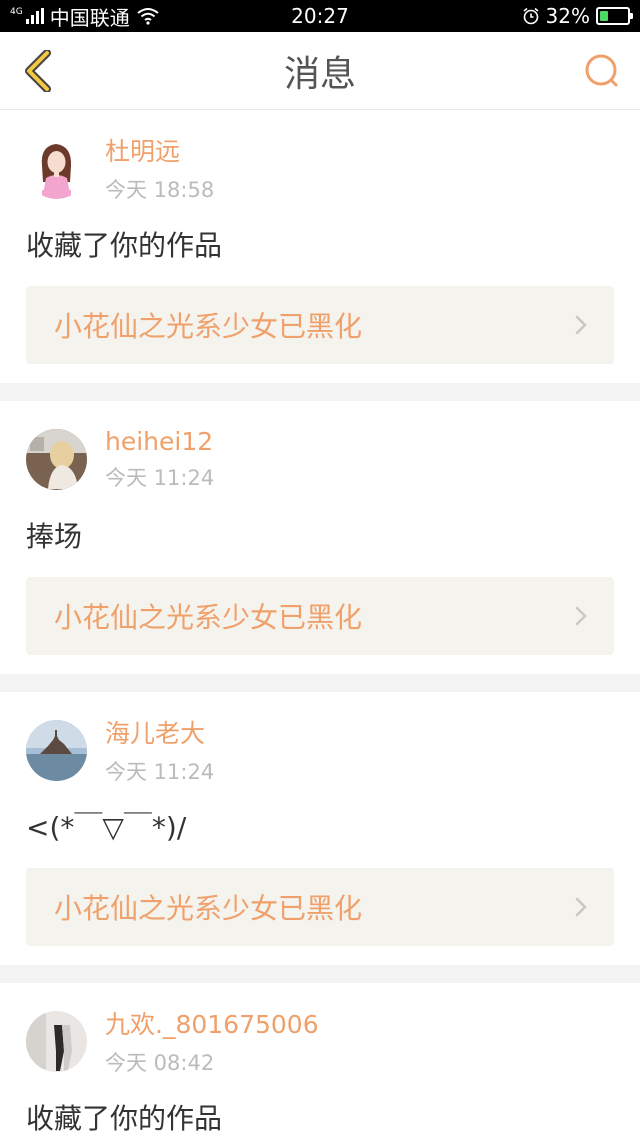 The image size is (640, 1138). What do you see at coordinates (320, 16) in the screenshot?
I see `status-bar: 4G 中国联通 20:27 32%` at bounding box center [320, 16].